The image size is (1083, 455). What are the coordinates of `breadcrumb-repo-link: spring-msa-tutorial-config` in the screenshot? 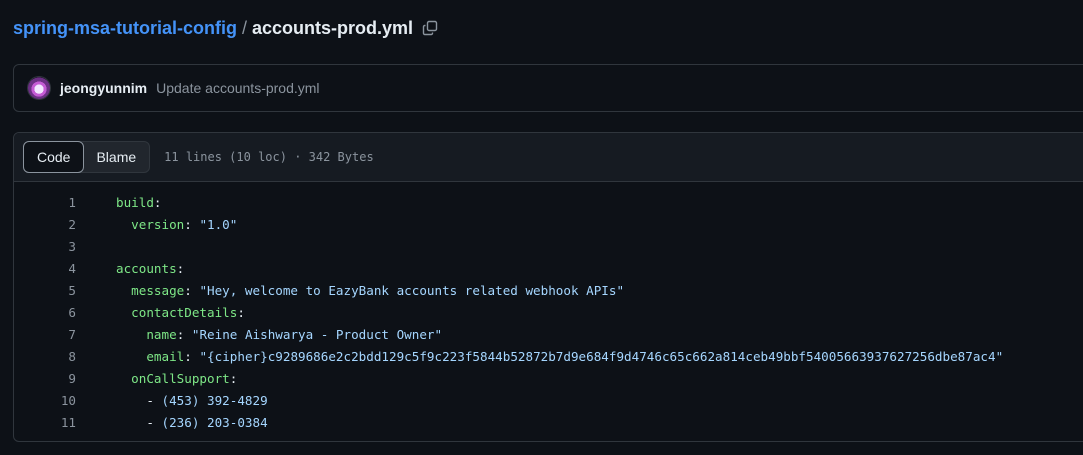 It's located at (125, 28).